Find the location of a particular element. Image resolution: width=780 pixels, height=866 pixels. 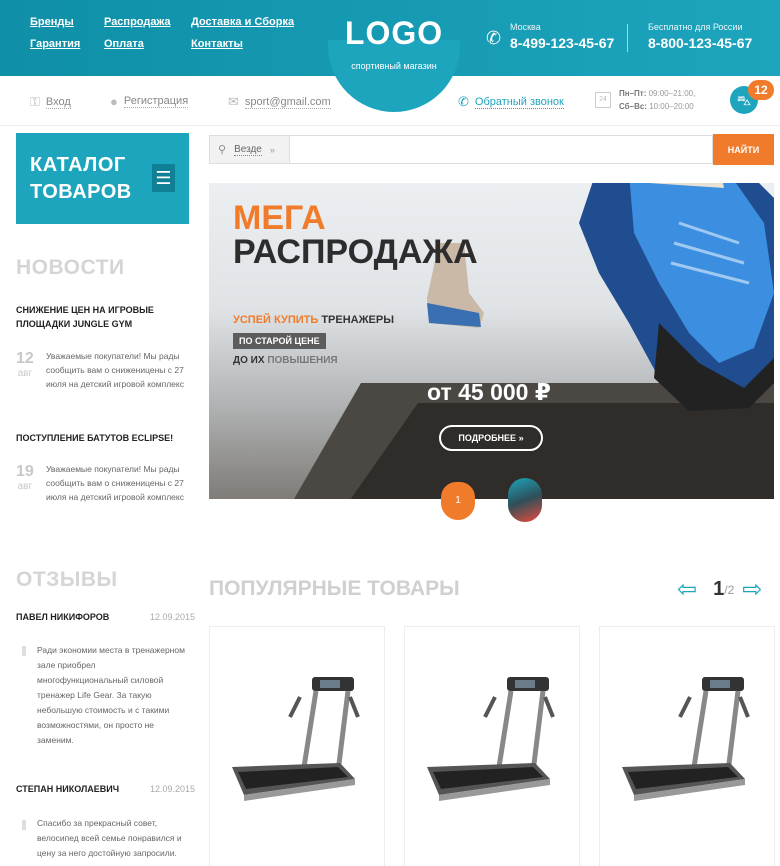

banner-more-label: ПОДРОБНЕЕ is located at coordinates (487, 438).